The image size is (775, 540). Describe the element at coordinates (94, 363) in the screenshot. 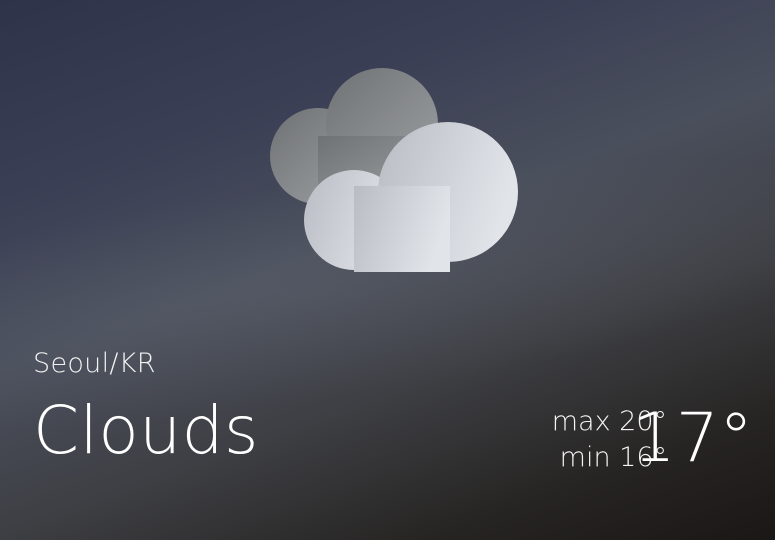

I see `location-label: Seoul/KR` at that location.